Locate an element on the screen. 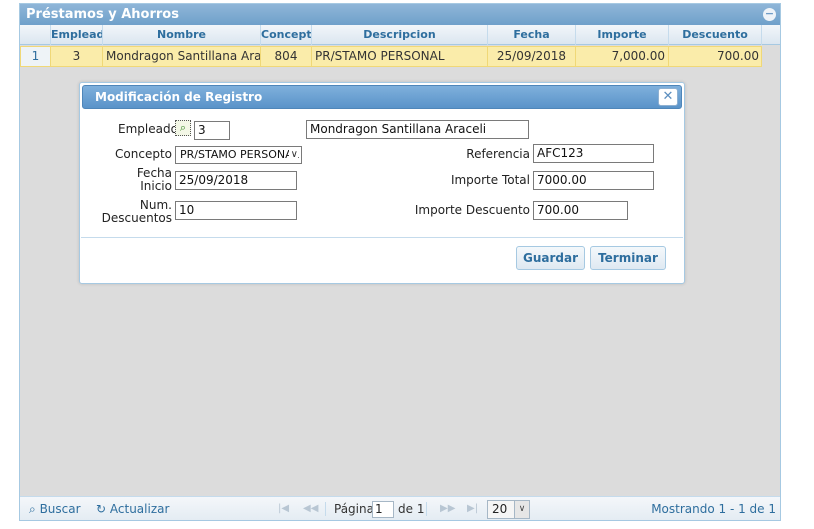 This screenshot has height=529, width=814. header-empleado: Empleado is located at coordinates (77, 35).